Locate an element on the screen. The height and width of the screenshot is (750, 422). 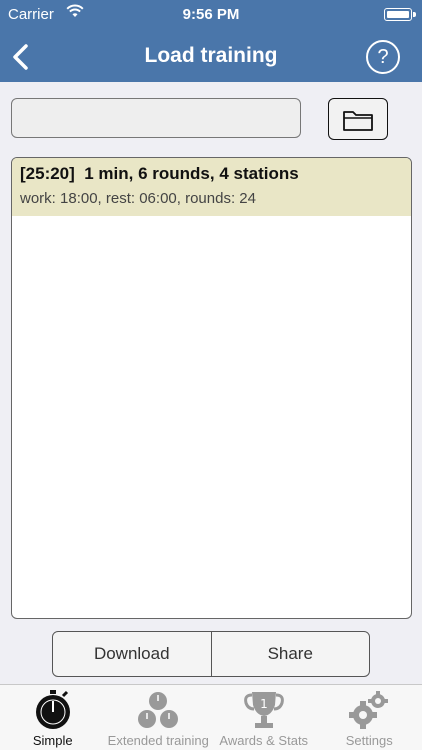
download-button: Download is located at coordinates (132, 654).